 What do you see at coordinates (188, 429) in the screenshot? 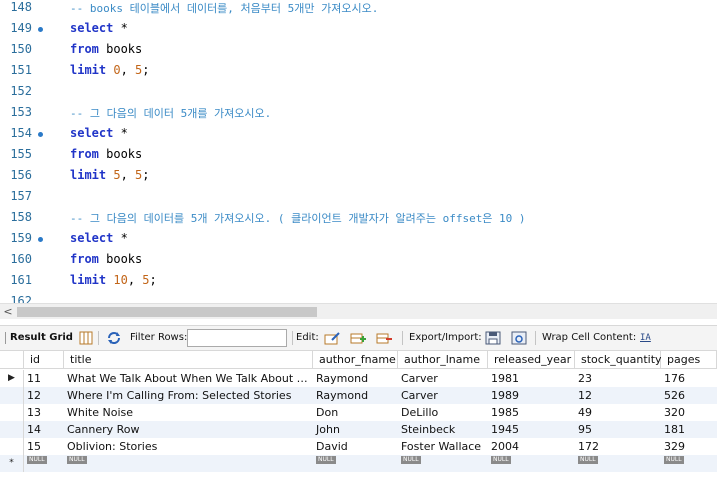
I see `cell-title: Cannery Row` at bounding box center [188, 429].